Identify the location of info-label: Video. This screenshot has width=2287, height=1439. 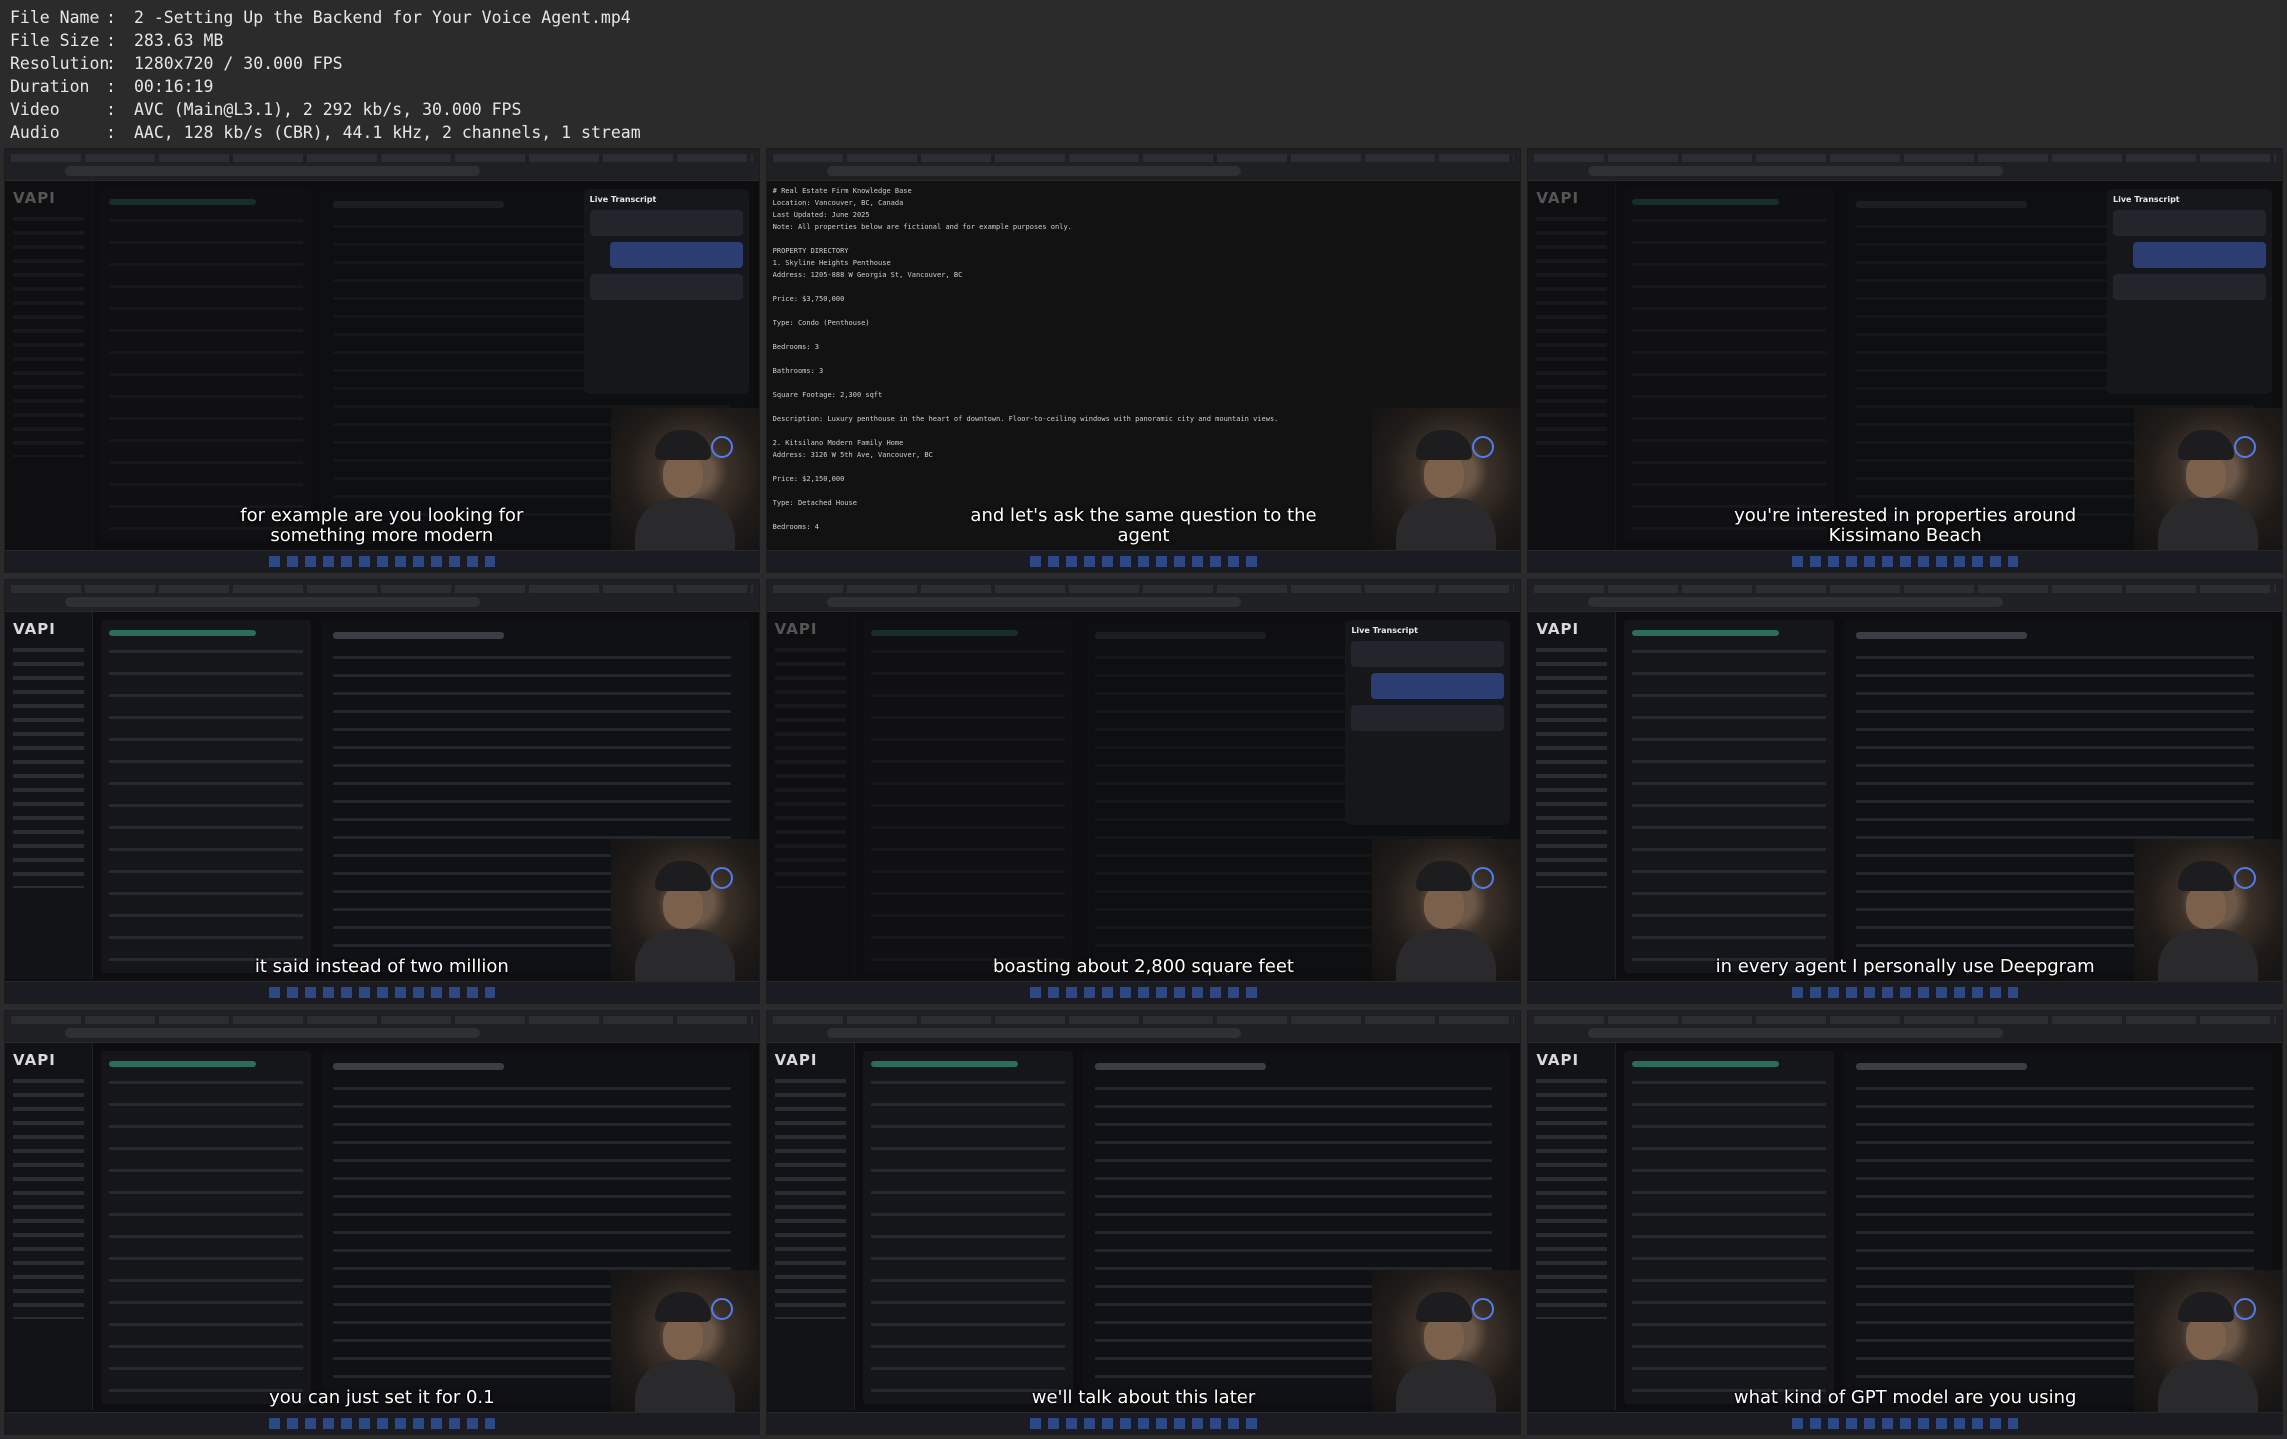
(35, 109).